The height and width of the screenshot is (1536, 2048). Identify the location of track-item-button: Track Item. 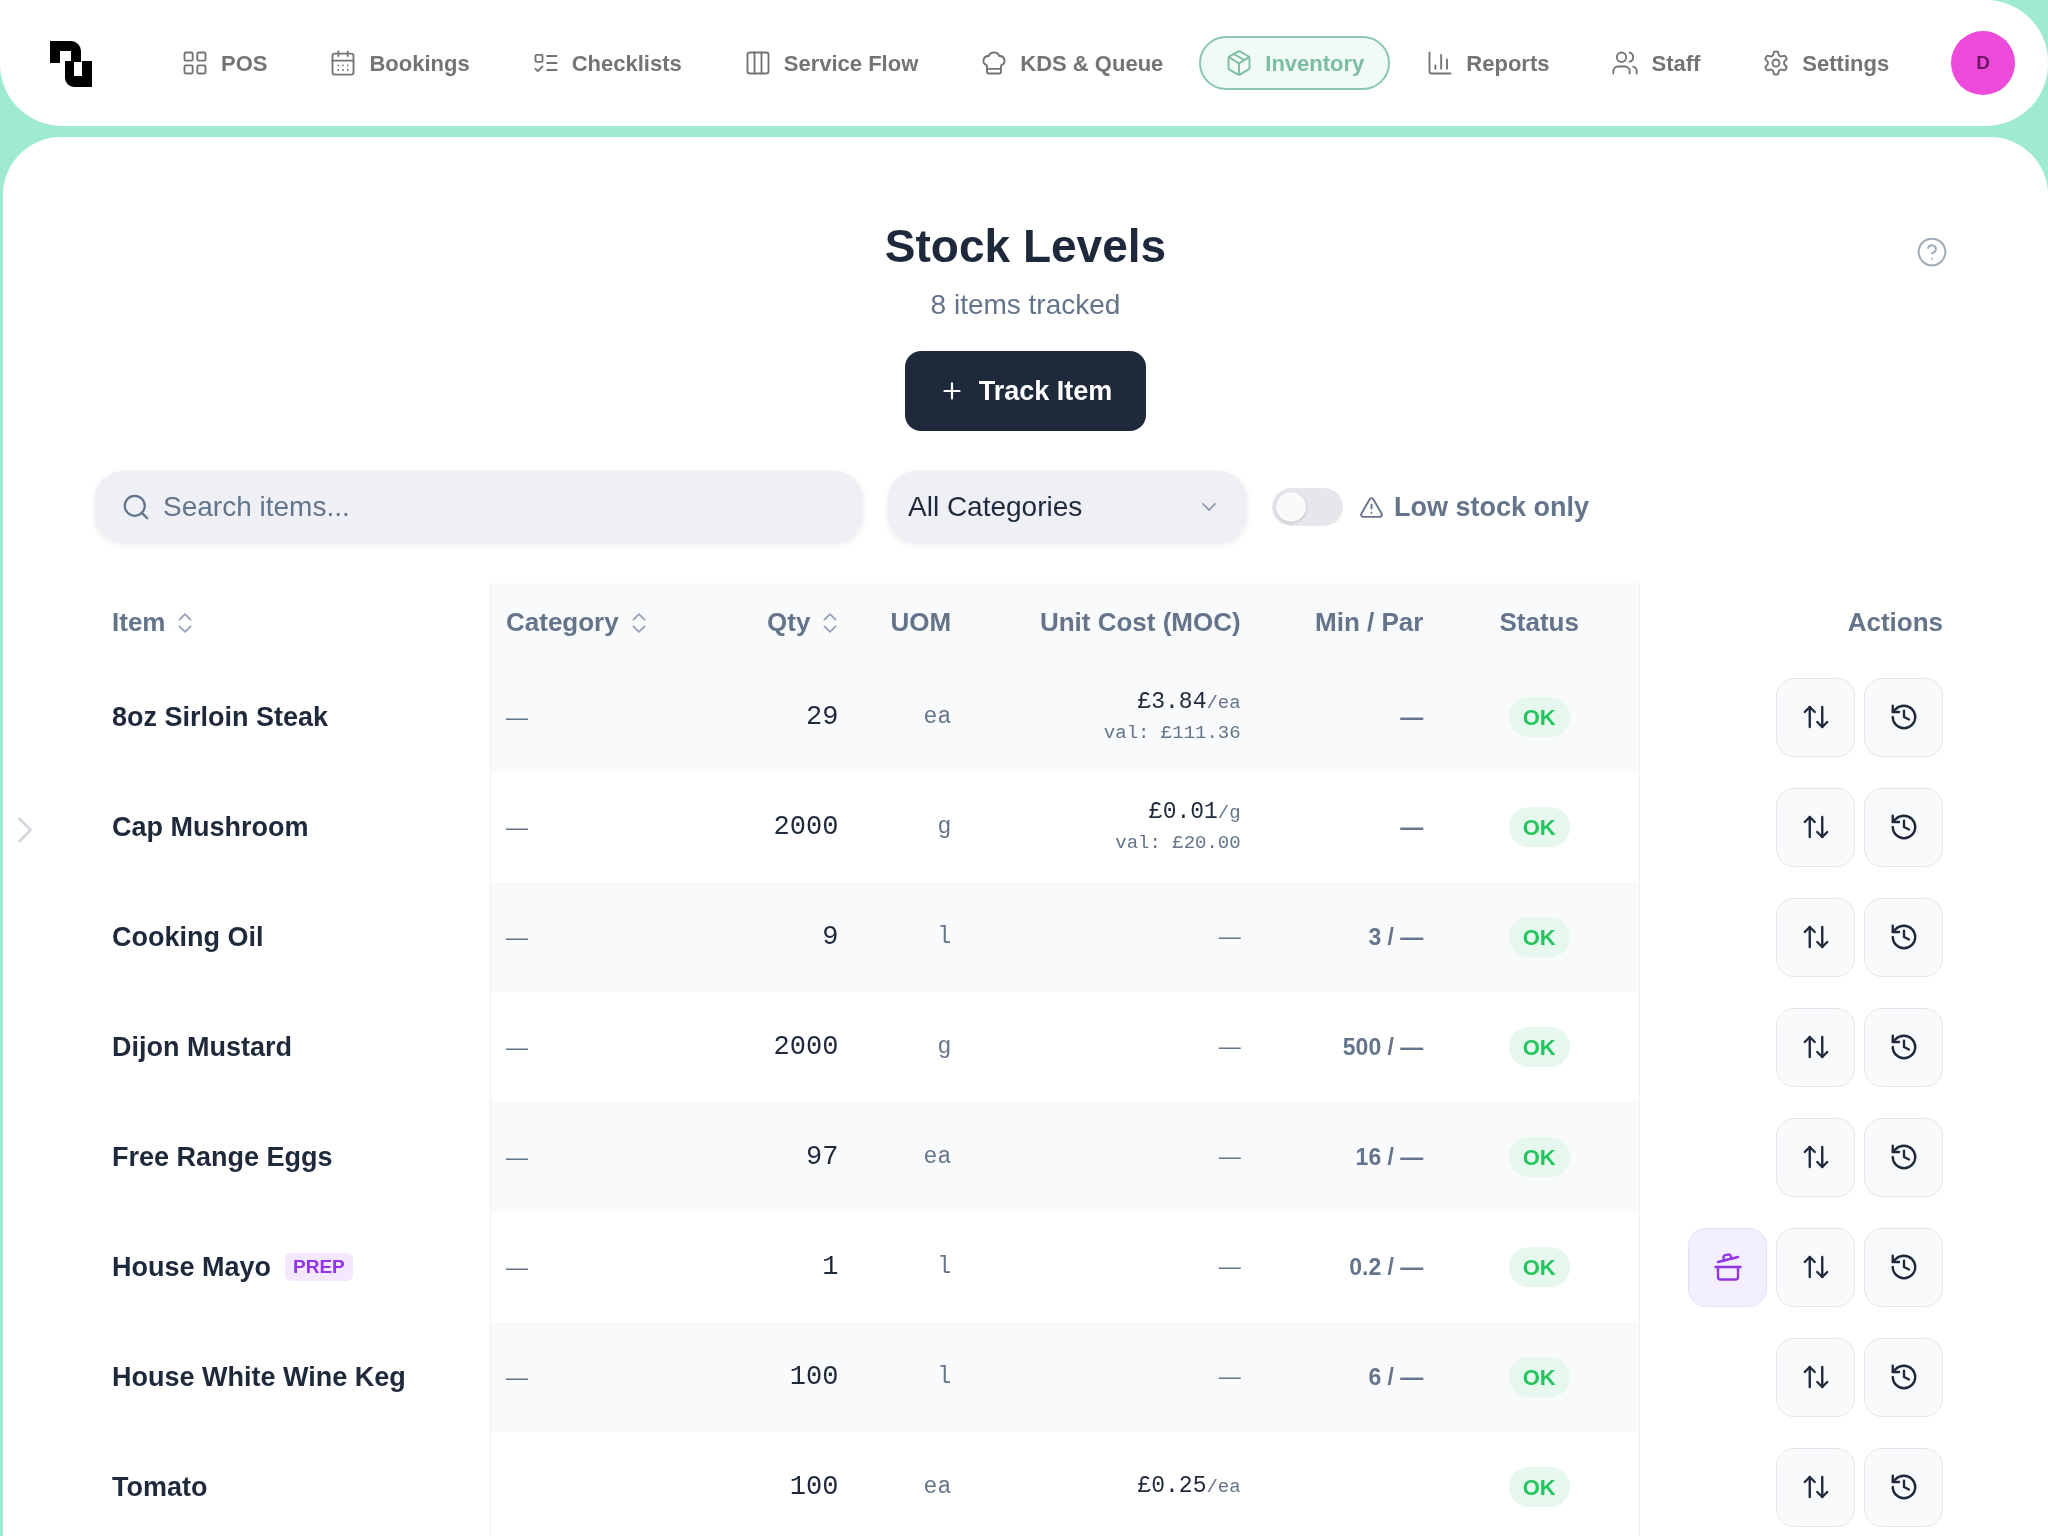
(1025, 391).